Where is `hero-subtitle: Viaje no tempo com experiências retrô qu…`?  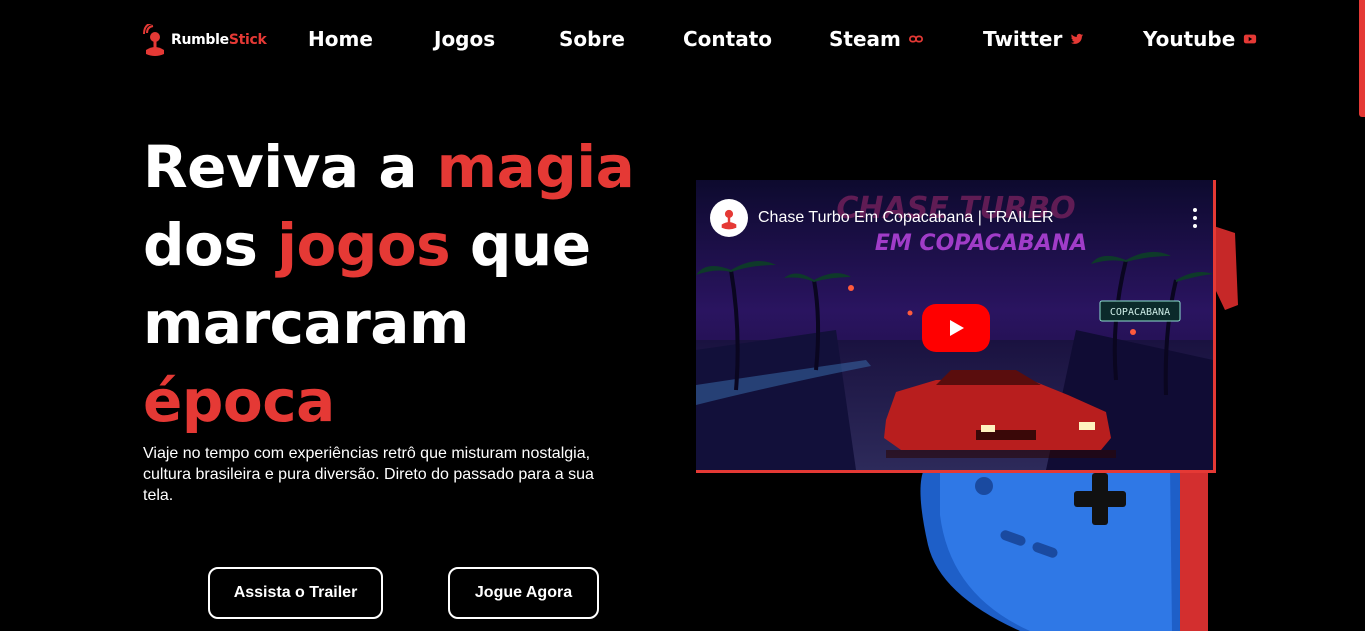 hero-subtitle: Viaje no tempo com experiências retrô qu… is located at coordinates (368, 474).